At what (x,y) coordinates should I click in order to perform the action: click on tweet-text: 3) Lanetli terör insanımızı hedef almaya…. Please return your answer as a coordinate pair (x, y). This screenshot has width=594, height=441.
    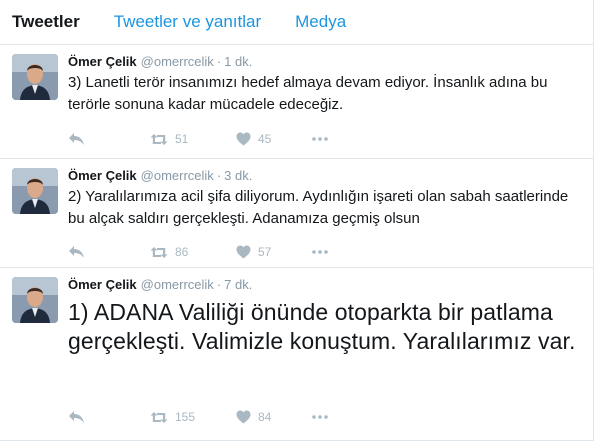
    Looking at the image, I should click on (308, 93).